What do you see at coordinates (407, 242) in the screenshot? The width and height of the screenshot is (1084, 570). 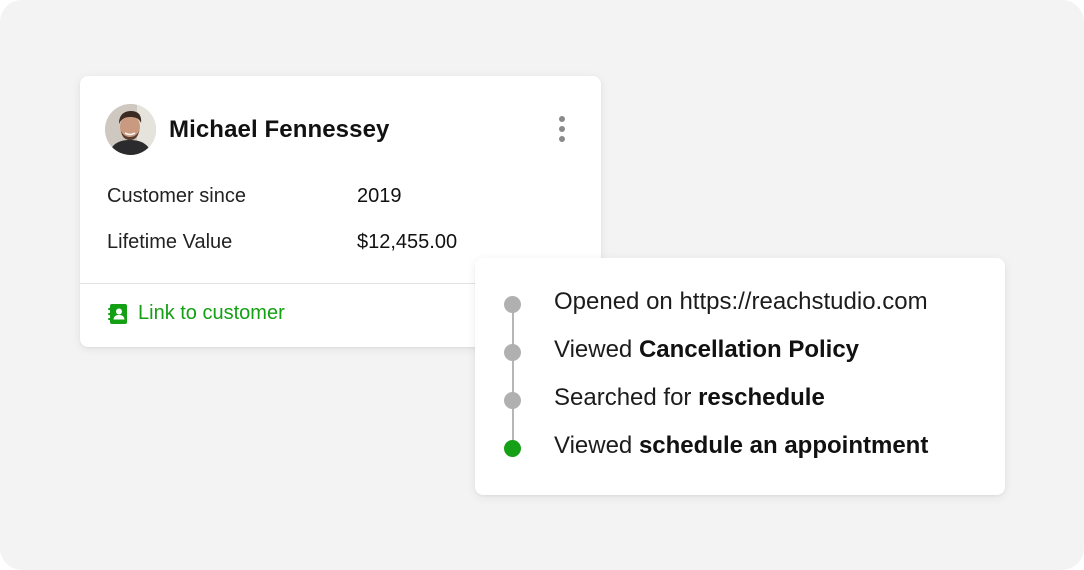 I see `field-value: $12,455.00` at bounding box center [407, 242].